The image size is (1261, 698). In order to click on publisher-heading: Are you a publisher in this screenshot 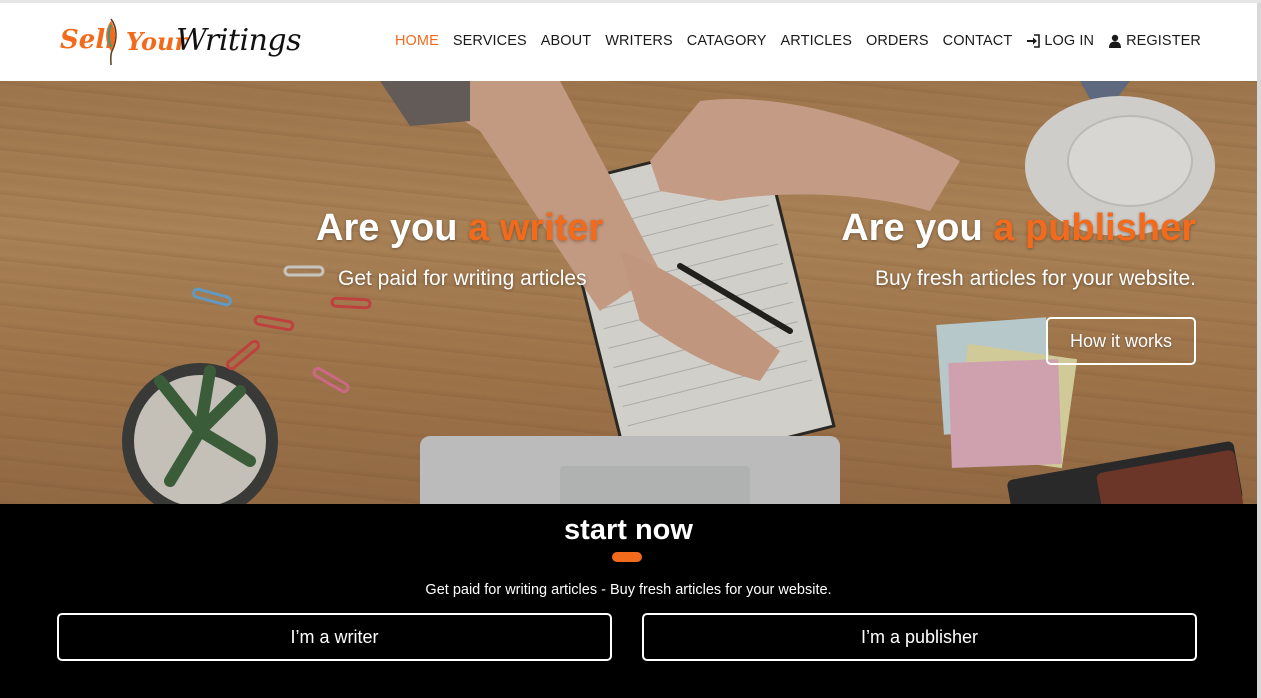, I will do `click(1018, 228)`.